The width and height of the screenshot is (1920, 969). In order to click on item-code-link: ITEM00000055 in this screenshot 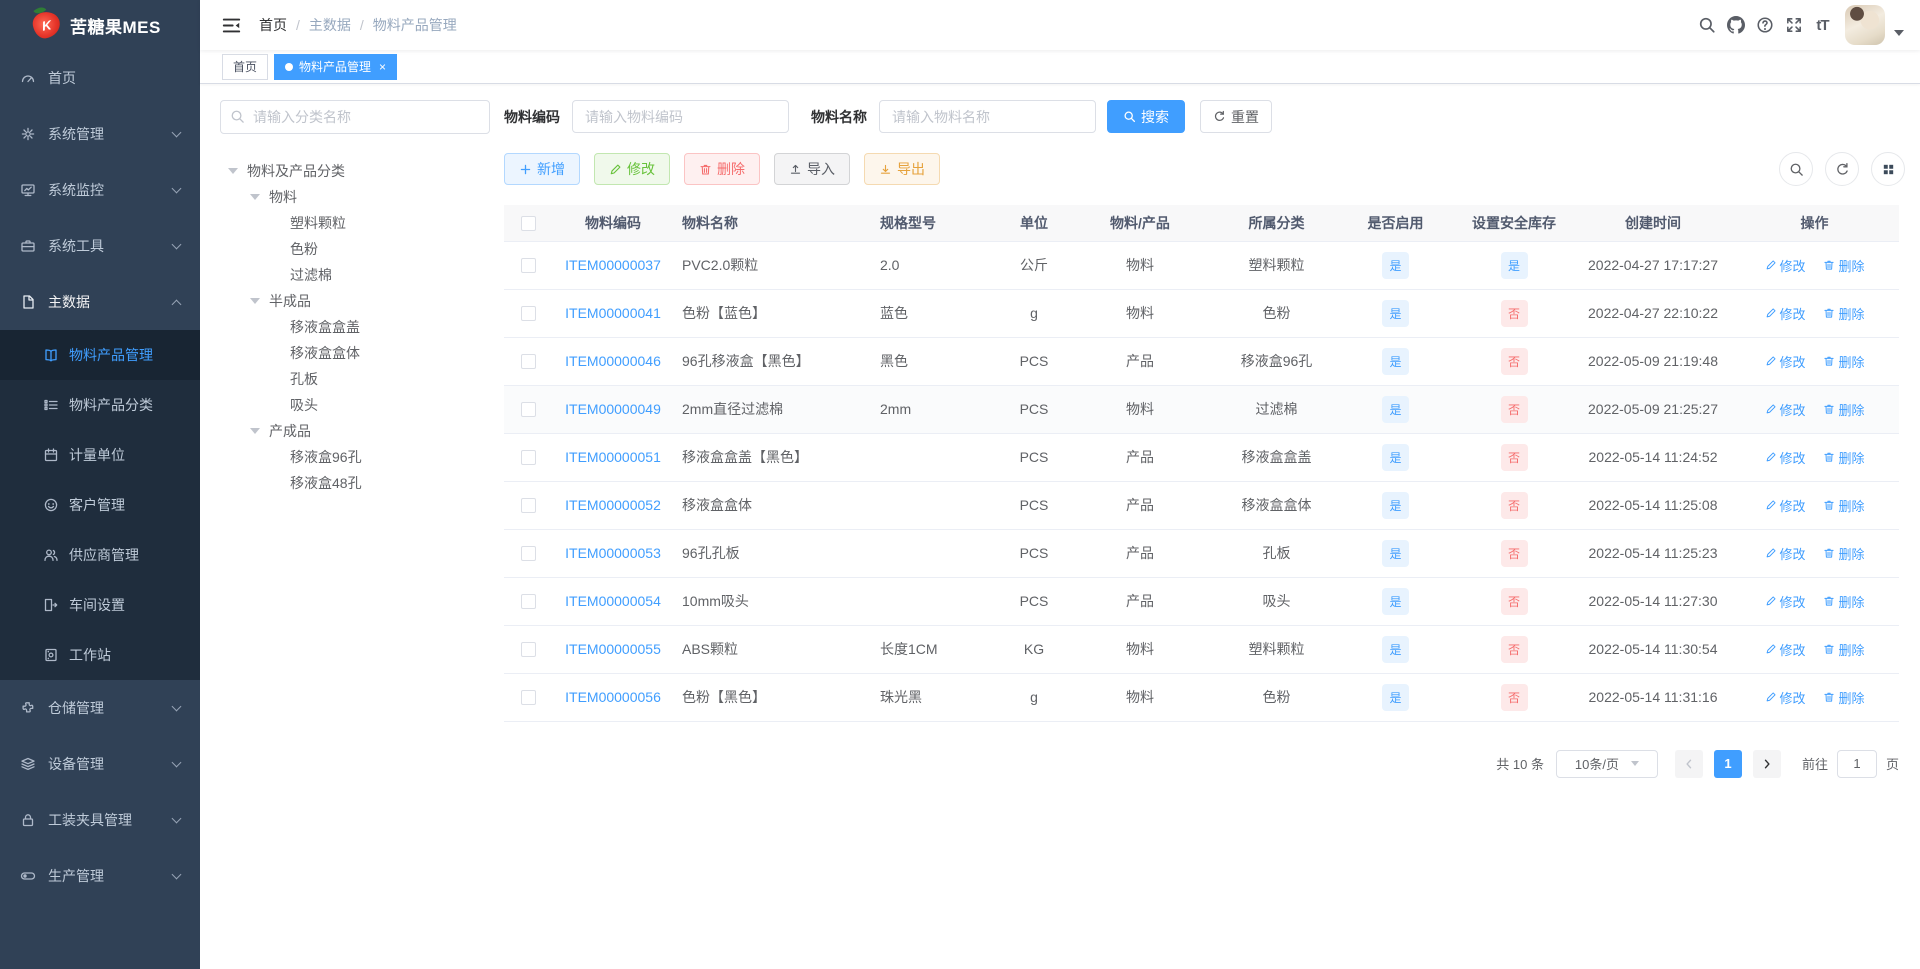, I will do `click(613, 649)`.